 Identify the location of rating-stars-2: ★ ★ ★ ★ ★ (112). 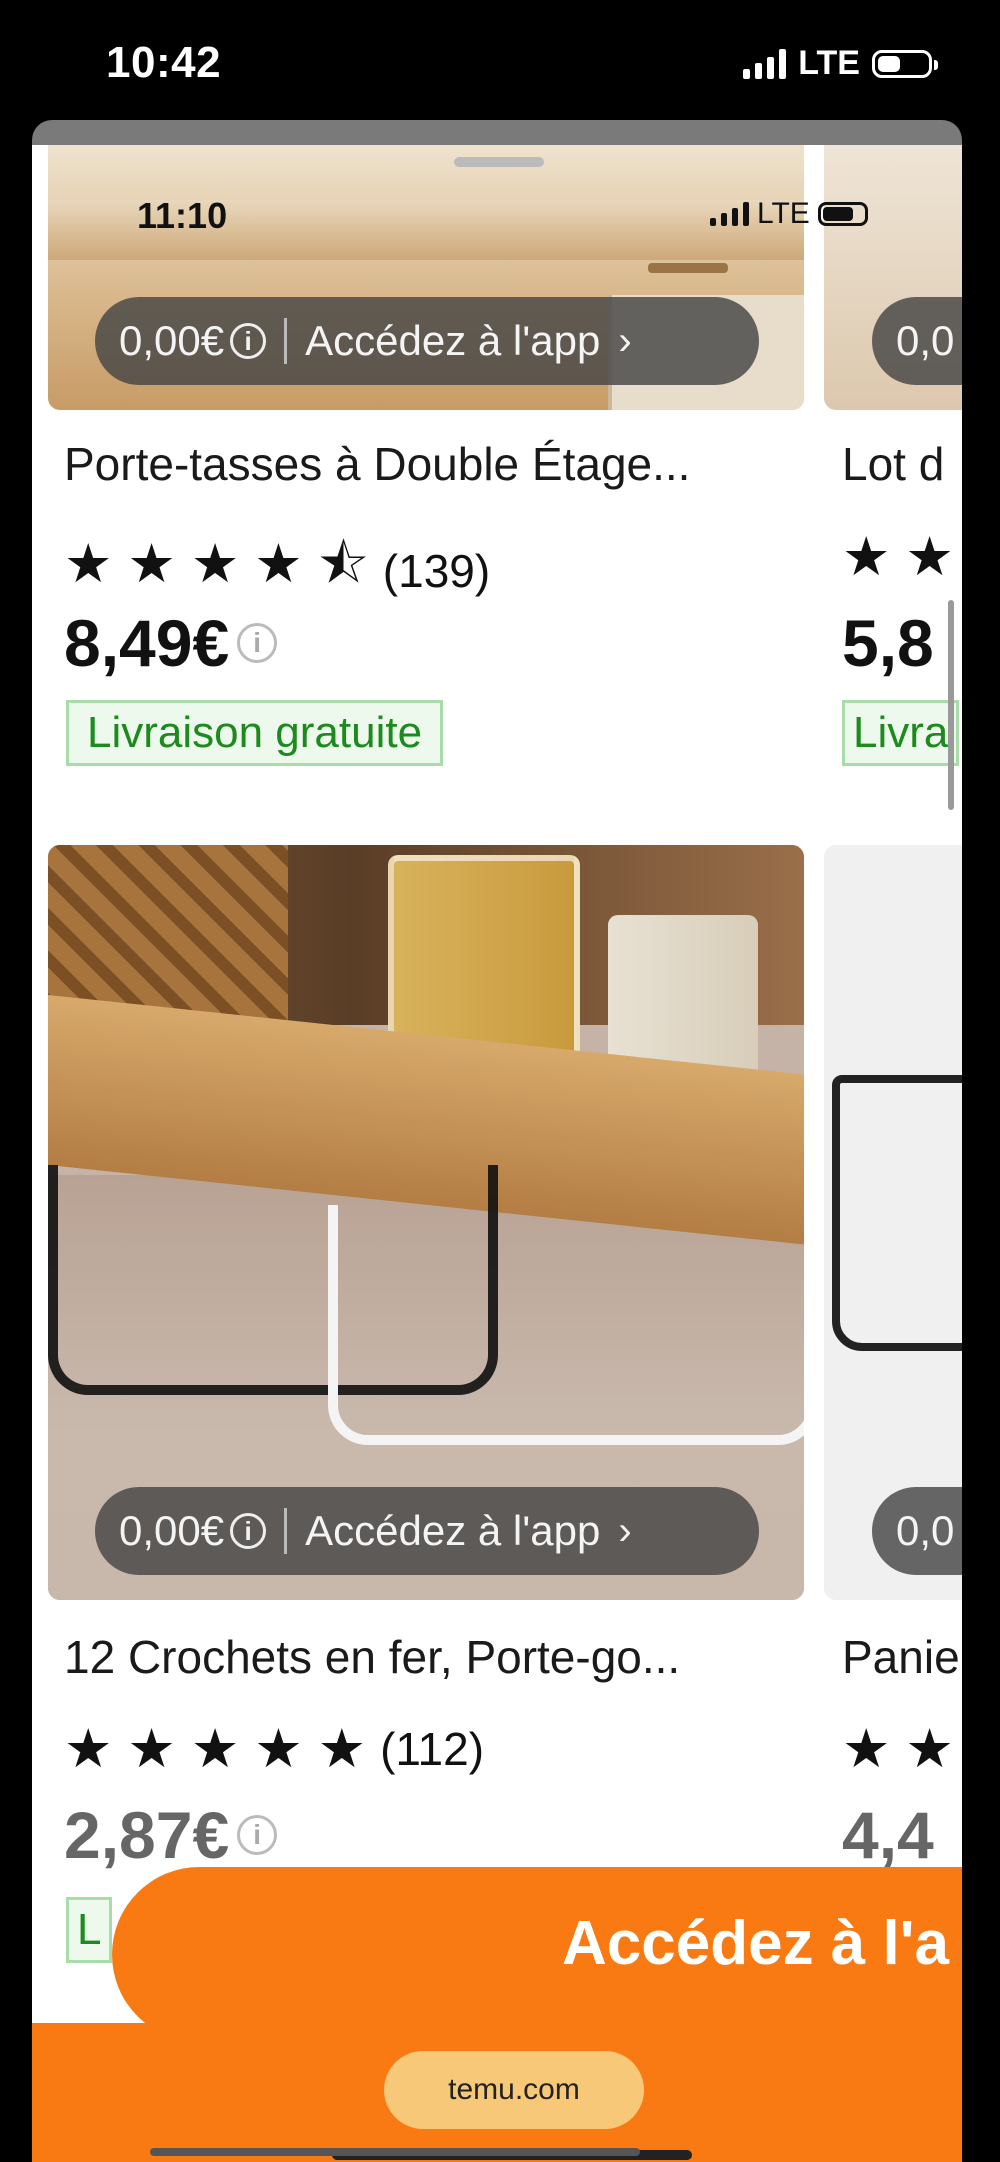
(274, 1748).